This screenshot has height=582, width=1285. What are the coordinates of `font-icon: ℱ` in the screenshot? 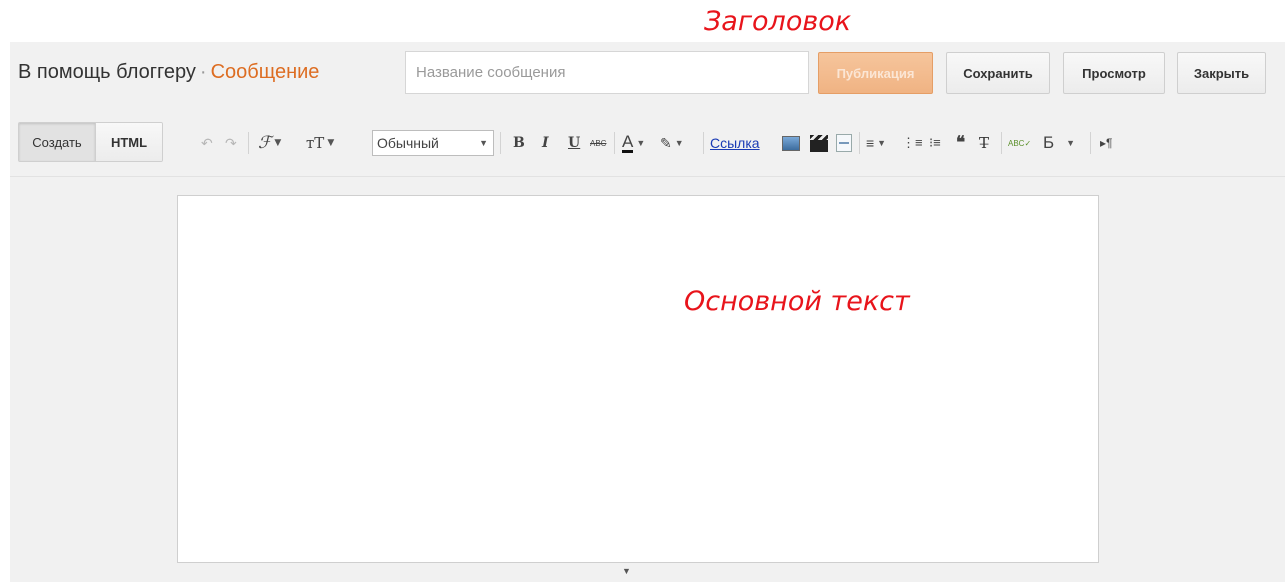 It's located at (265, 143).